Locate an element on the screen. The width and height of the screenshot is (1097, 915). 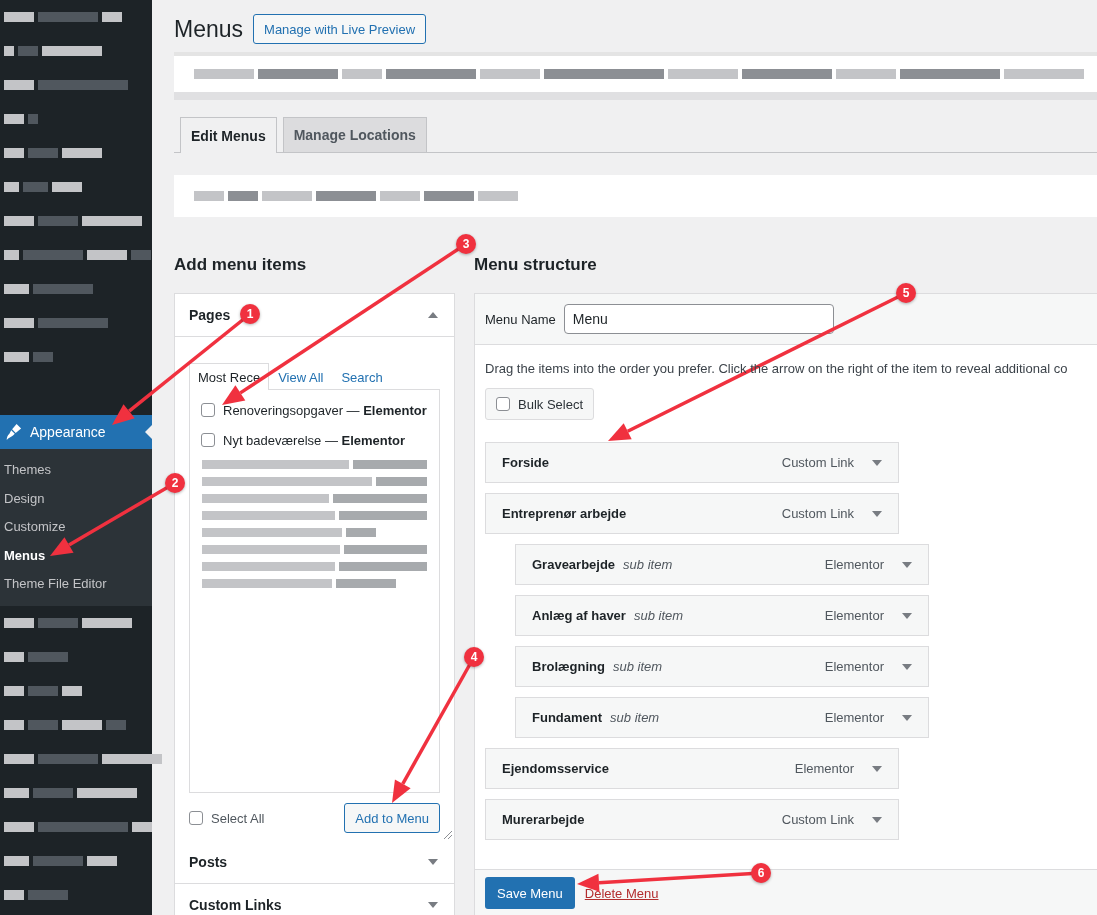
add-to-menu-button: Add to Menu is located at coordinates (392, 818).